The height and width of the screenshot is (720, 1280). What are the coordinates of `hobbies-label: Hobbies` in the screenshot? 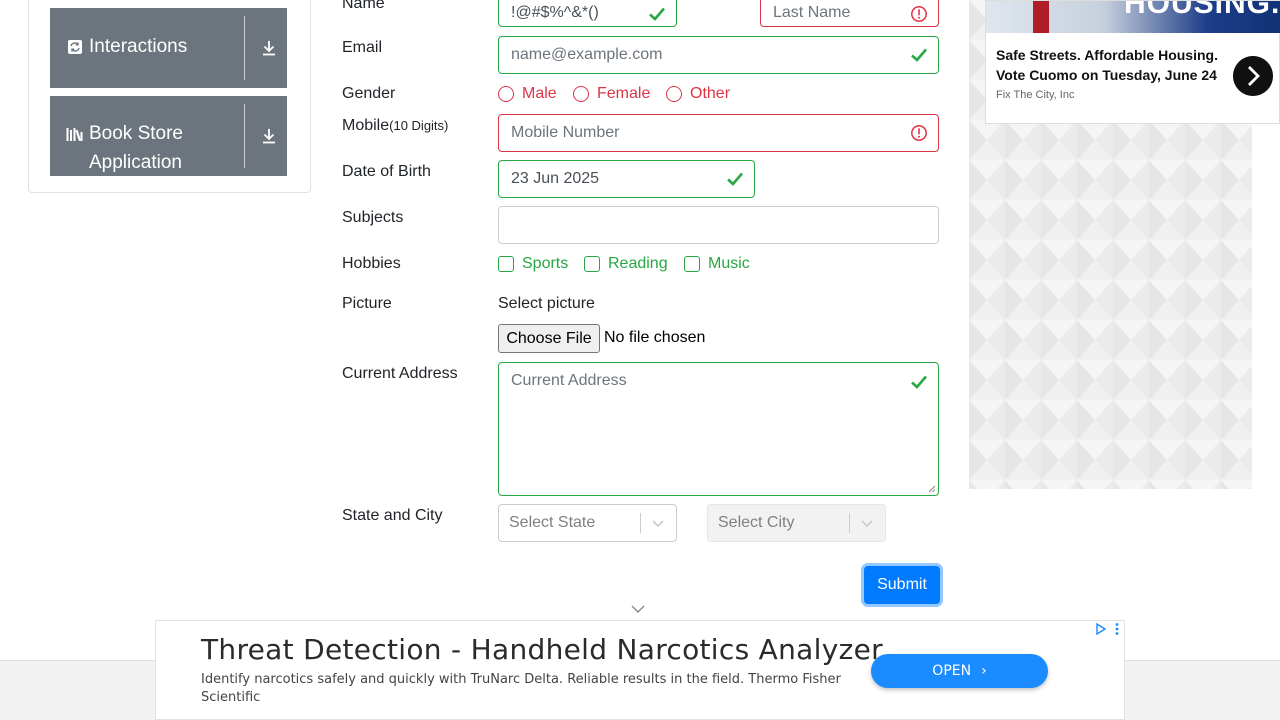 It's located at (371, 263).